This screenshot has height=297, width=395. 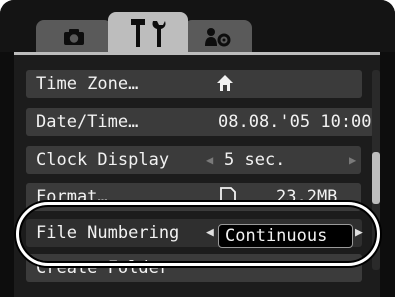 I want to click on scrollbar-thumb, so click(x=376, y=178).